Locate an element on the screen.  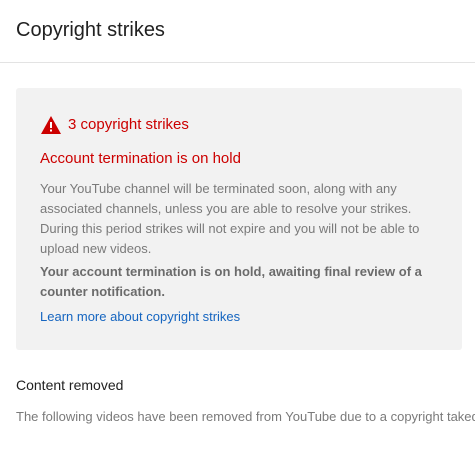
warning-triangle-icon is located at coordinates (51, 125).